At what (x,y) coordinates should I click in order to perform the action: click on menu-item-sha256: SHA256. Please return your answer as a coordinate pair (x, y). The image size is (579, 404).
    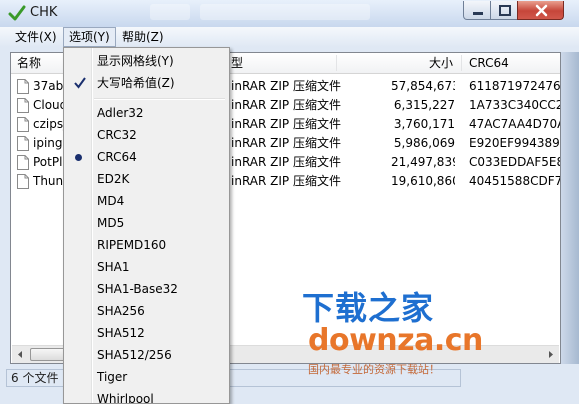
    Looking at the image, I should click on (146, 311).